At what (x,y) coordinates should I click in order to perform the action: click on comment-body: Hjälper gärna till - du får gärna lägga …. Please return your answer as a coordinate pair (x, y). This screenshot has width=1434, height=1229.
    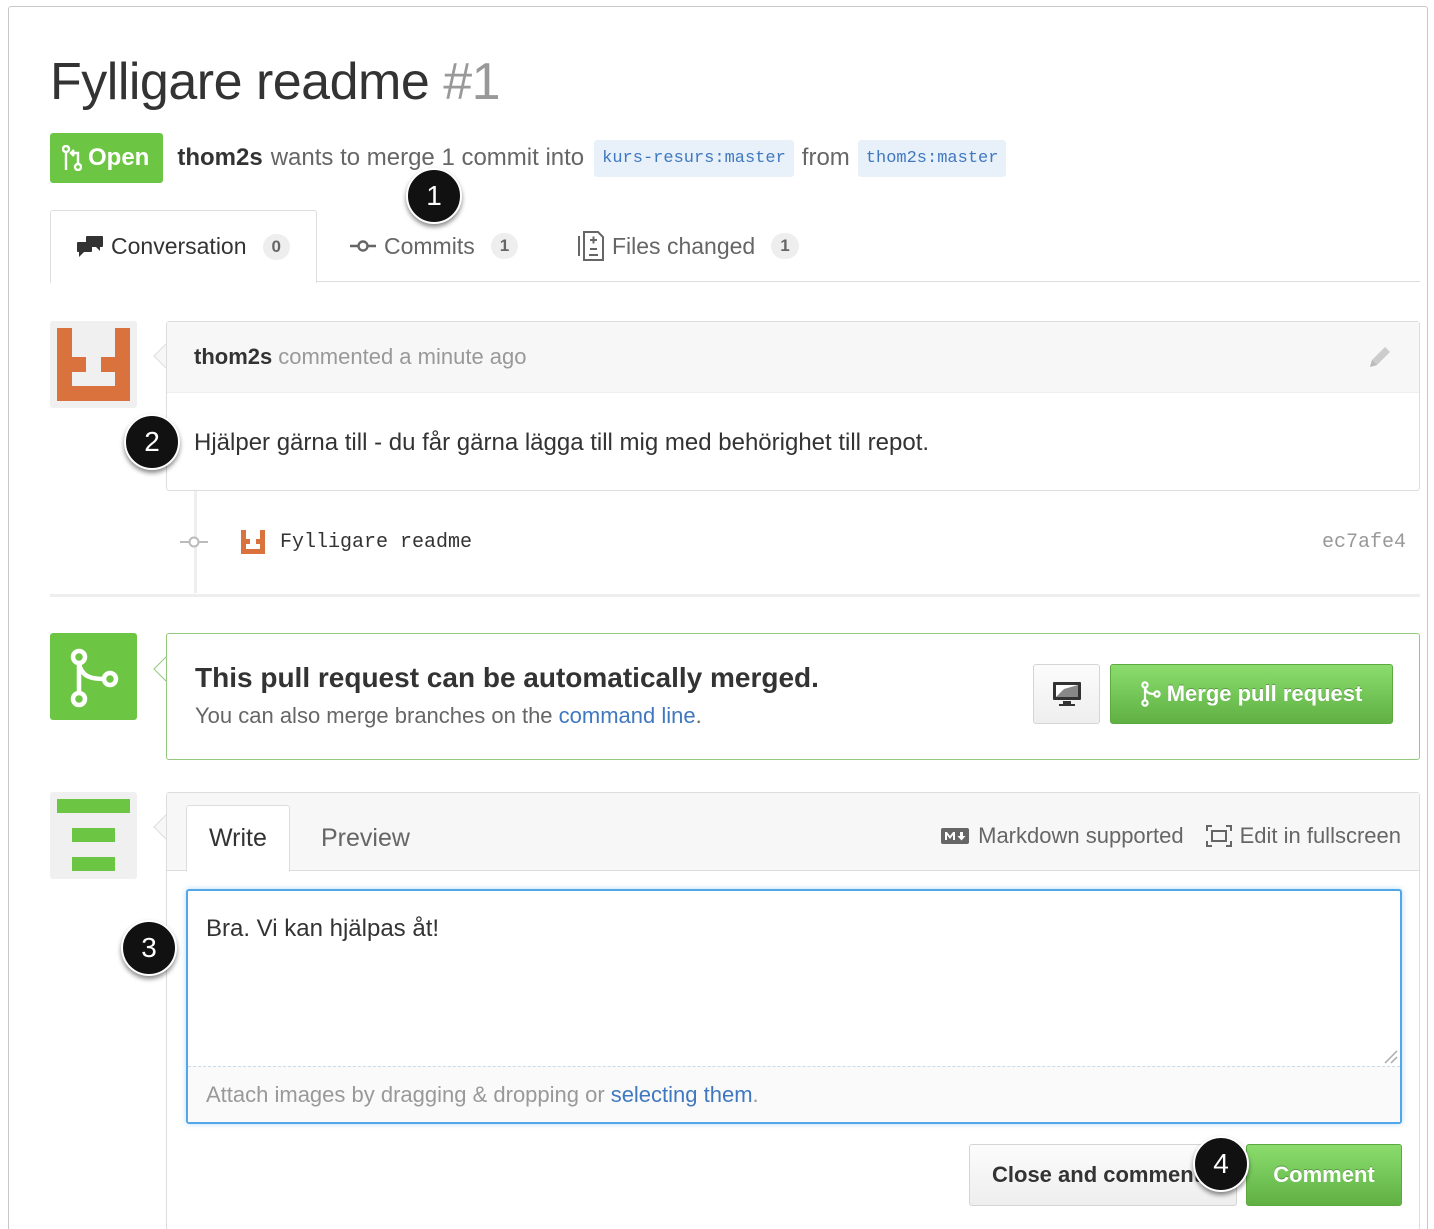
    Looking at the image, I should click on (562, 442).